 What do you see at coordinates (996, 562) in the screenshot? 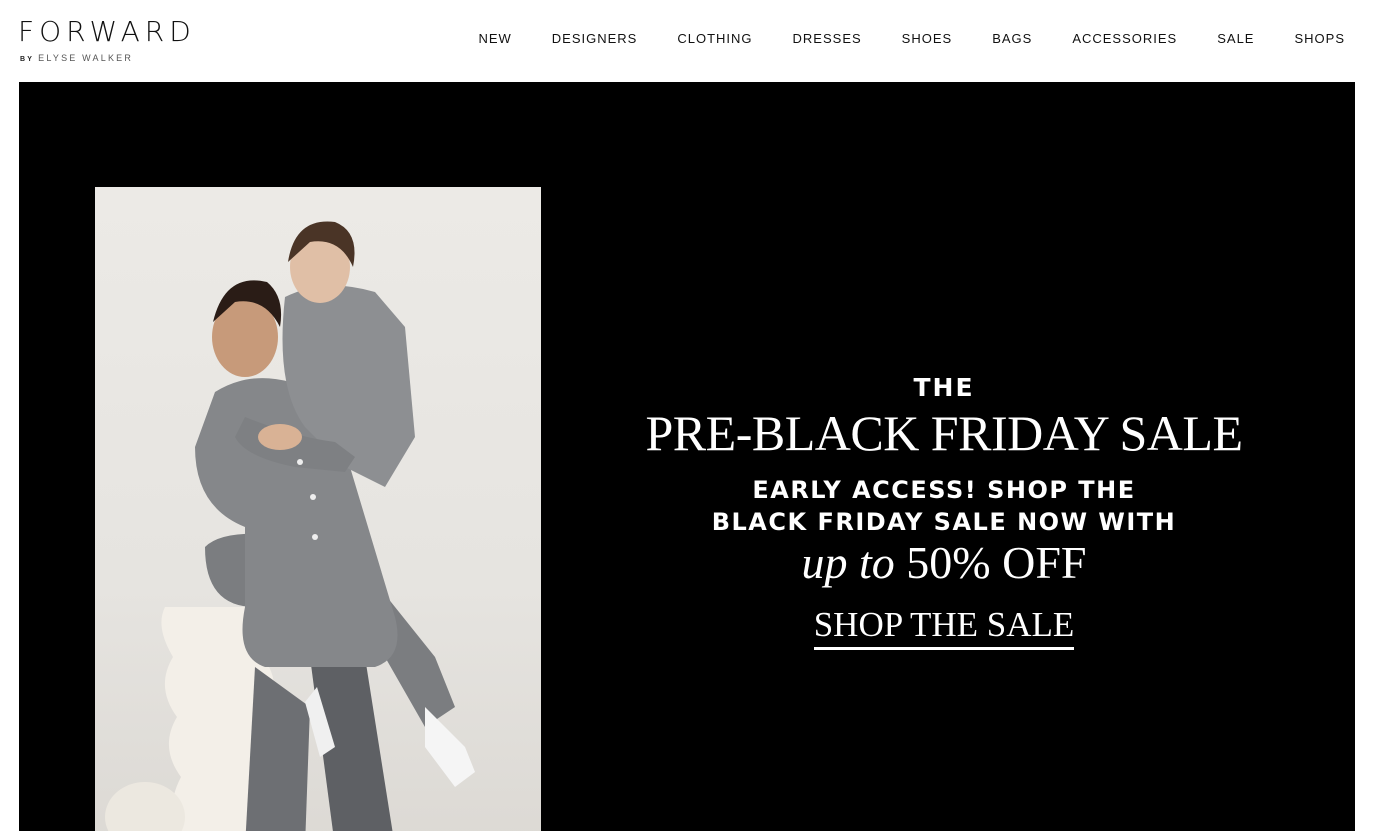
I see `hero-offer-value: 50% OFF` at bounding box center [996, 562].